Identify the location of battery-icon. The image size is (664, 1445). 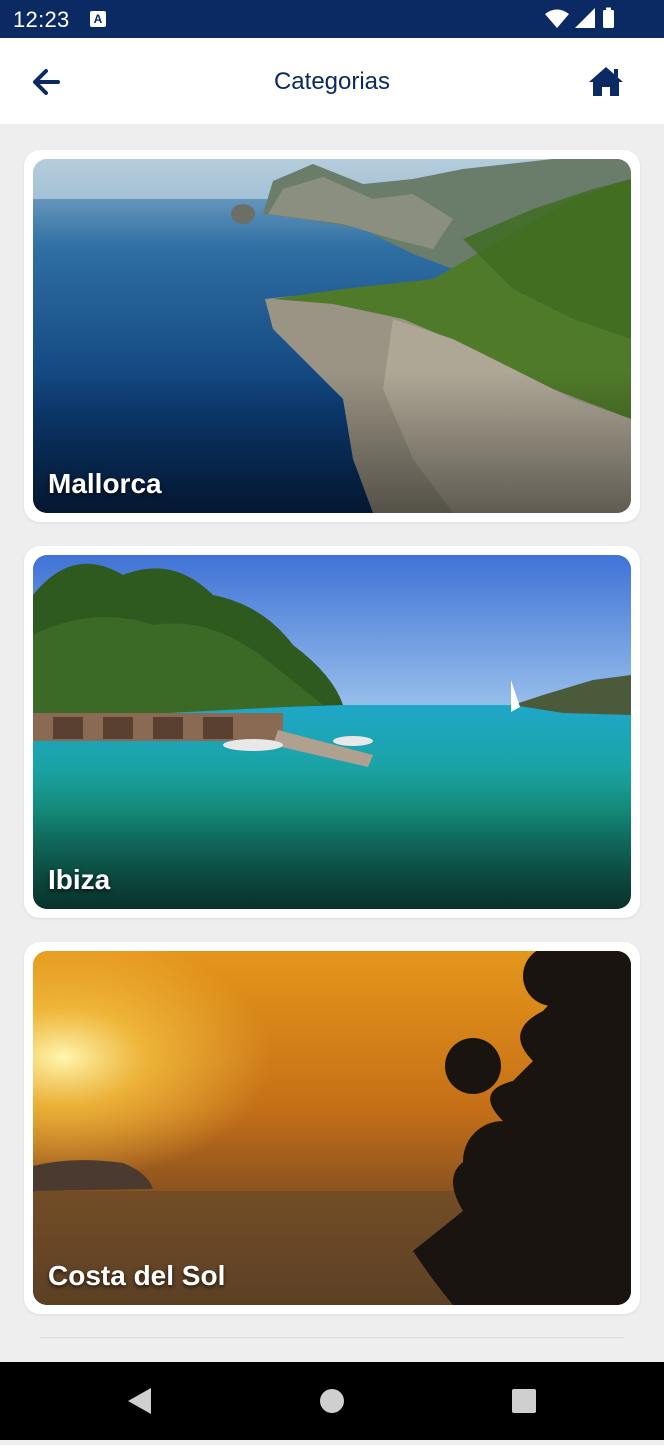
(608, 17).